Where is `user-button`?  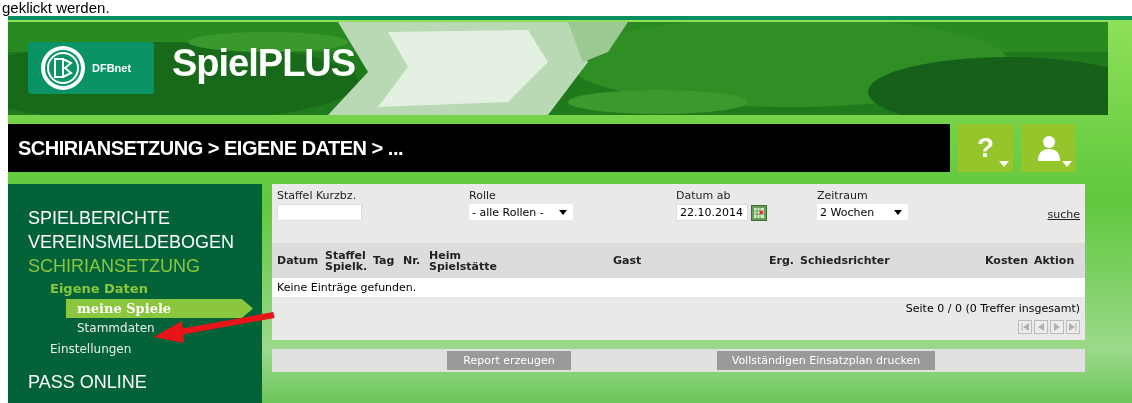
user-button is located at coordinates (1048, 148).